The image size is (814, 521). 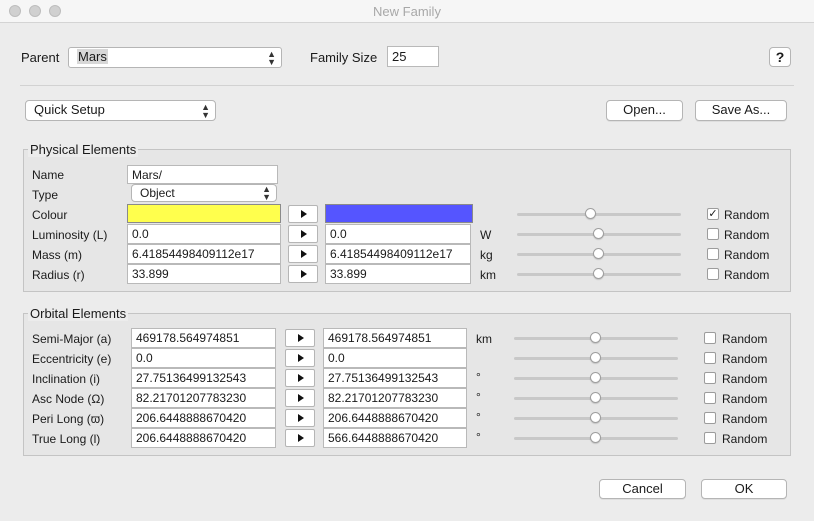 What do you see at coordinates (395, 378) in the screenshot?
I see `inclination-to-input` at bounding box center [395, 378].